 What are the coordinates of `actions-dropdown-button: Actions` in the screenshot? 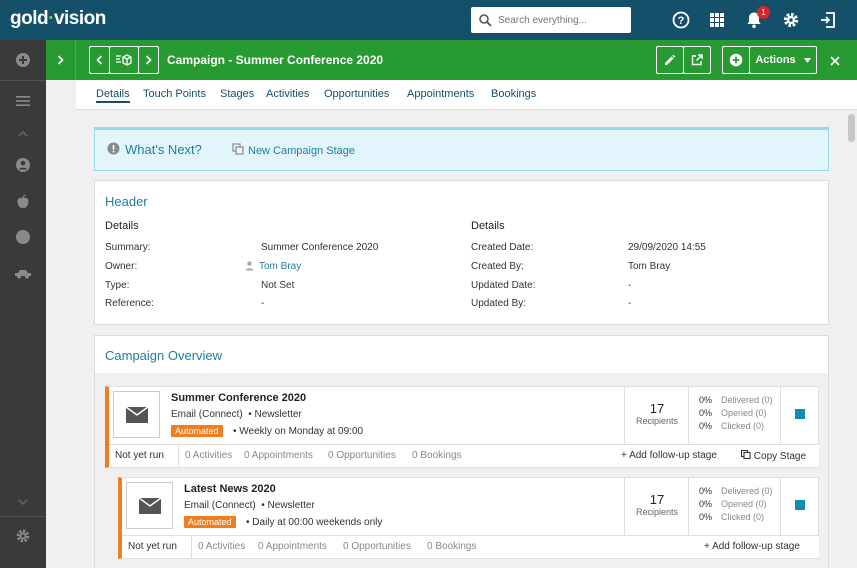 It's located at (783, 60).